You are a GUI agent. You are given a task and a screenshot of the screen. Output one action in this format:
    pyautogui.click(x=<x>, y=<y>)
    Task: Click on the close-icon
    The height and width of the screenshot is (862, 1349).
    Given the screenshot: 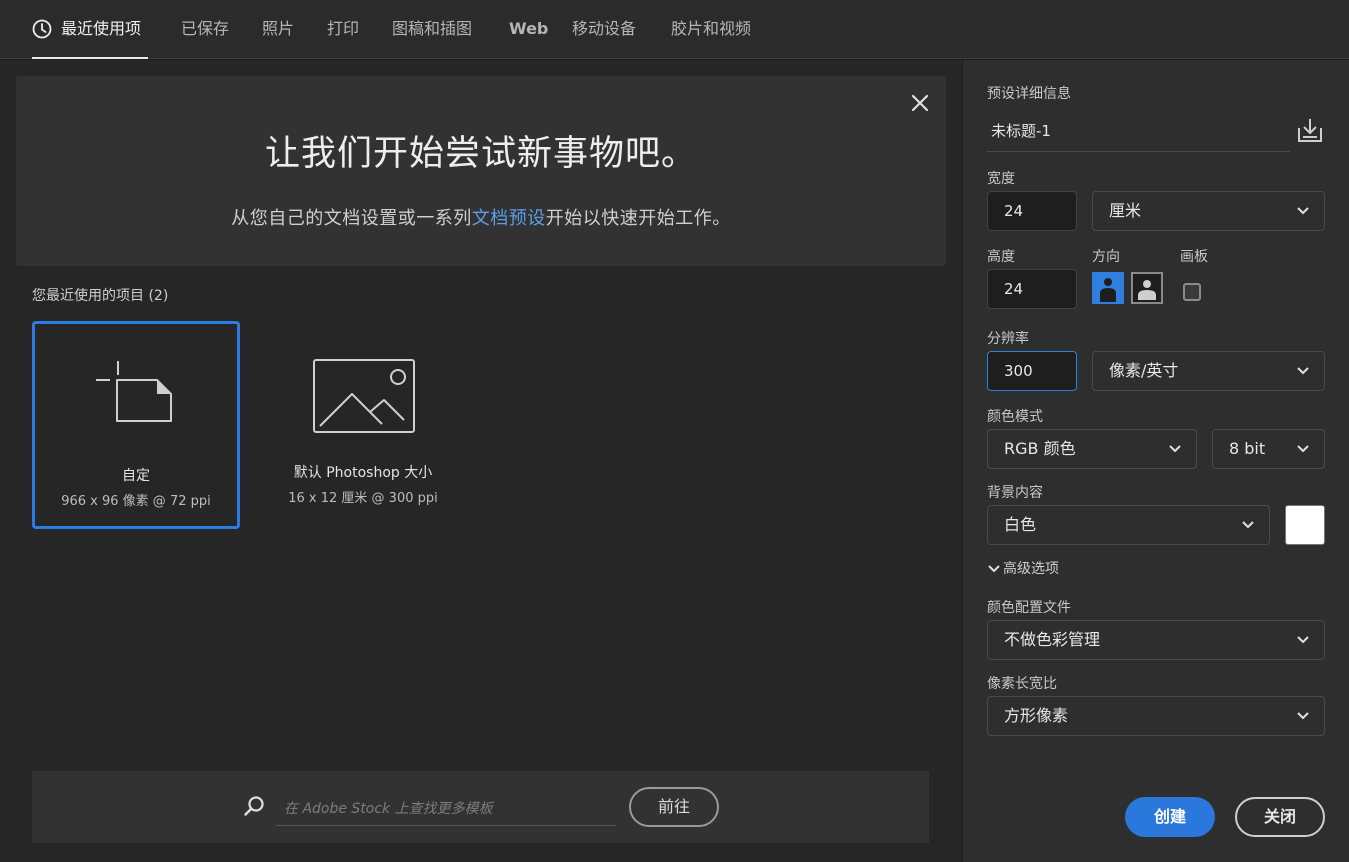 What is the action you would take?
    pyautogui.click(x=920, y=103)
    